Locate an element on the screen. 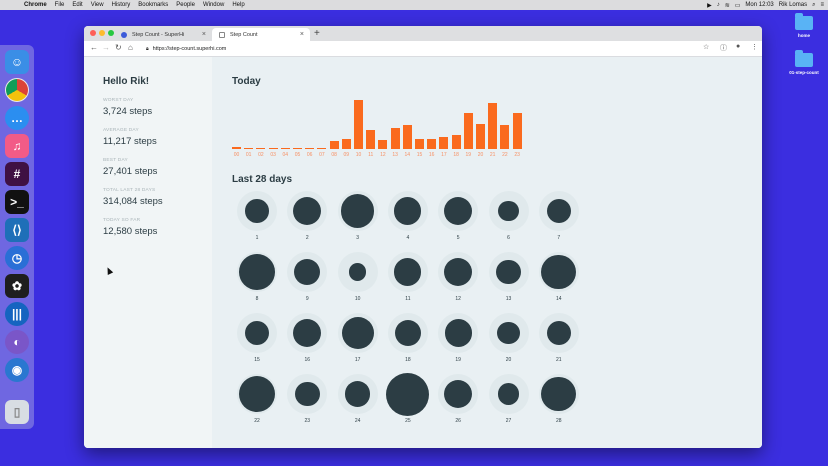  reload-icon: ↻ is located at coordinates (118, 47).